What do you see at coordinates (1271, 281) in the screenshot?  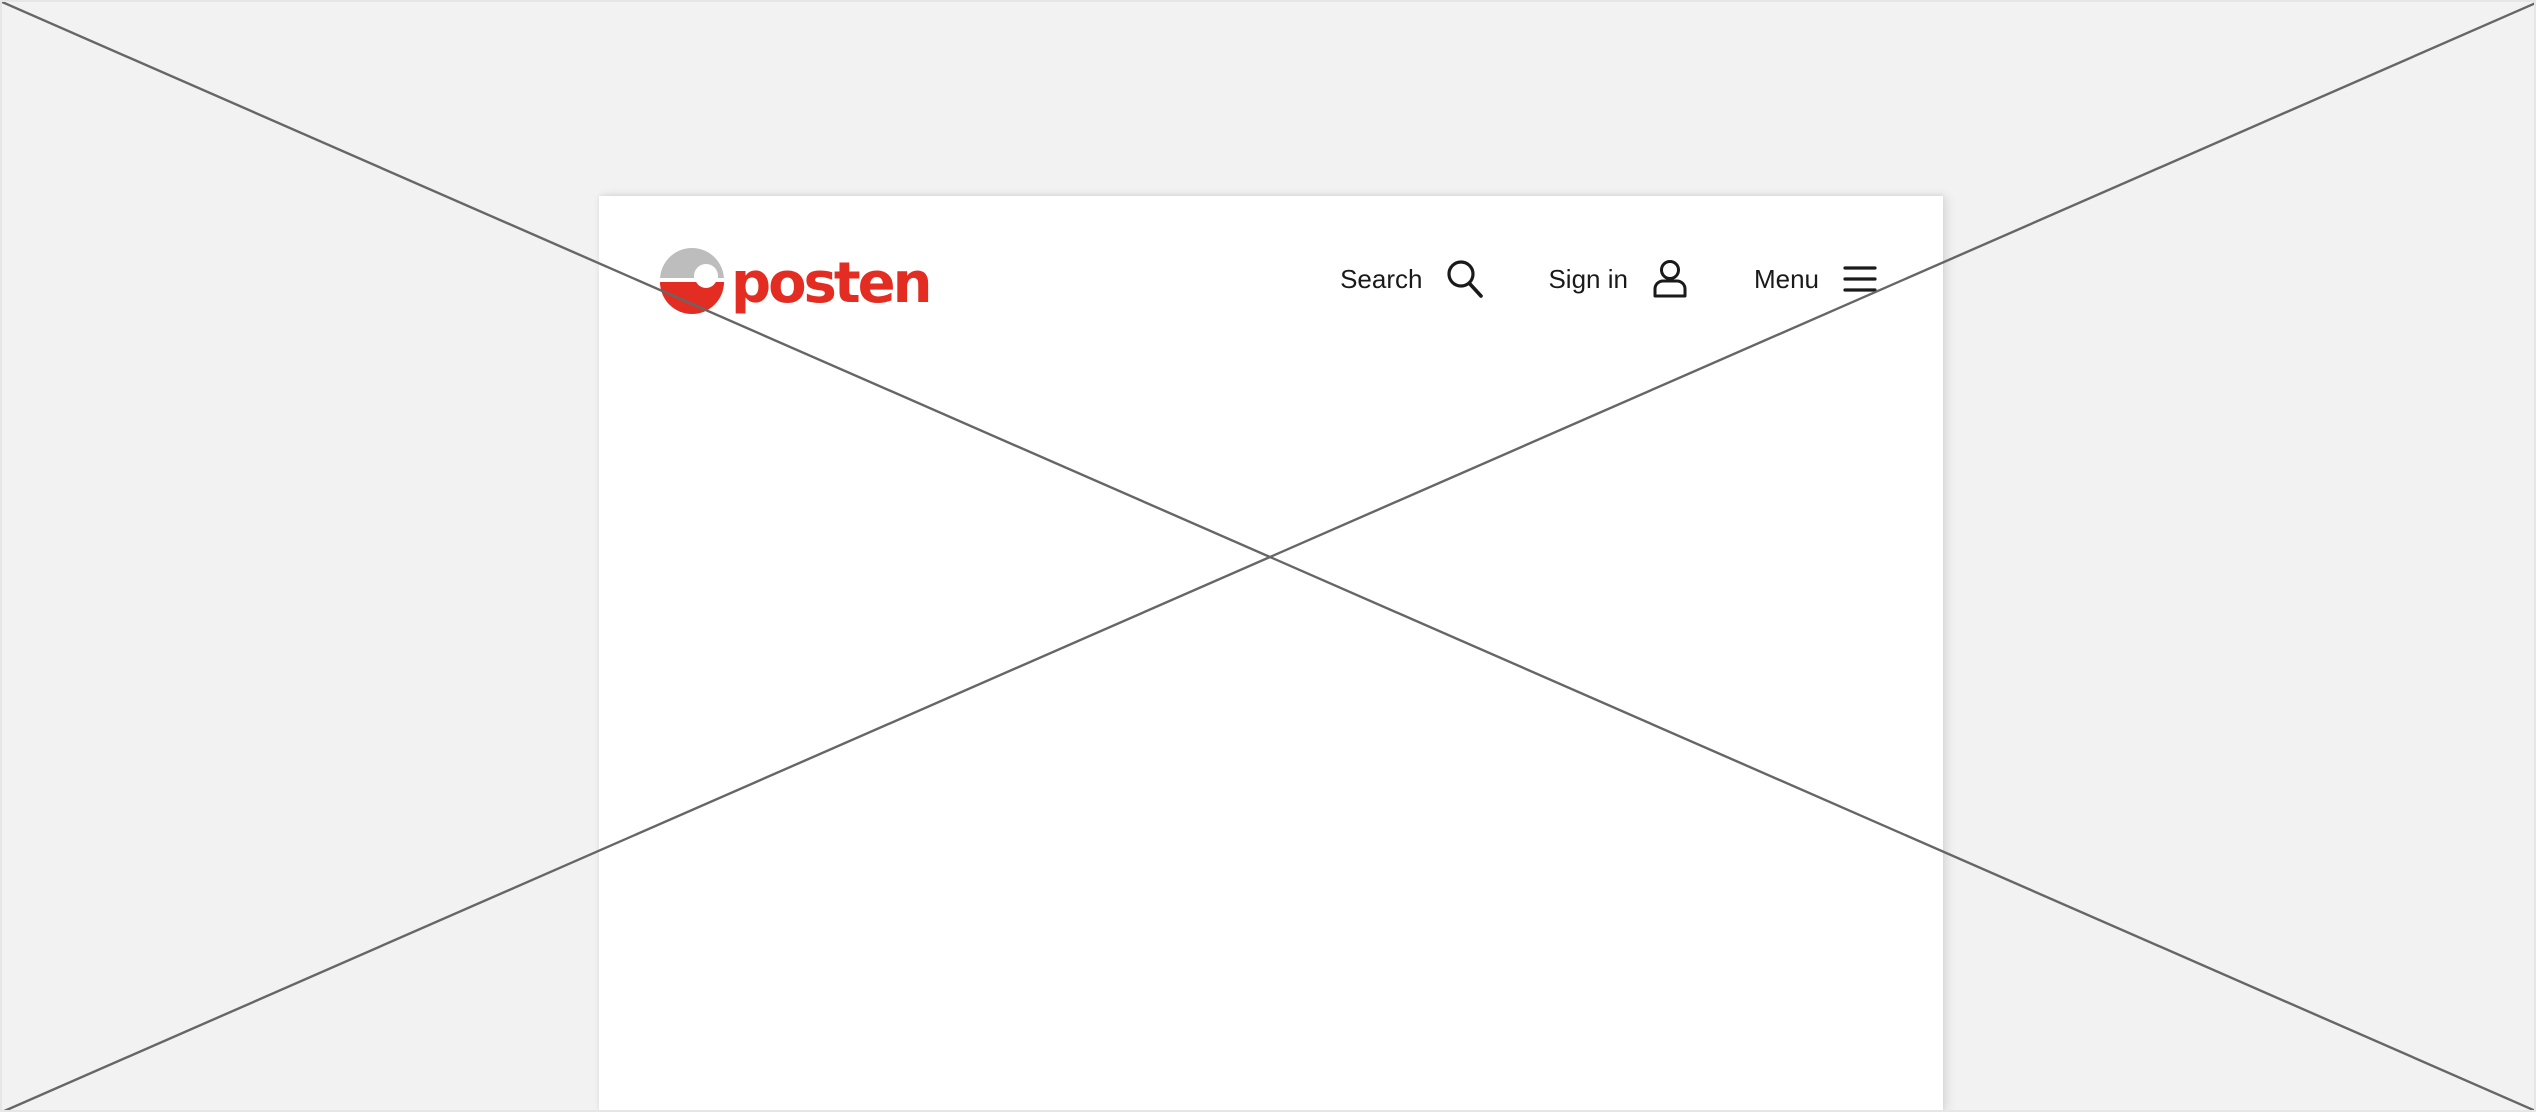 I see `site-header: posten Search Sign in Menu` at bounding box center [1271, 281].